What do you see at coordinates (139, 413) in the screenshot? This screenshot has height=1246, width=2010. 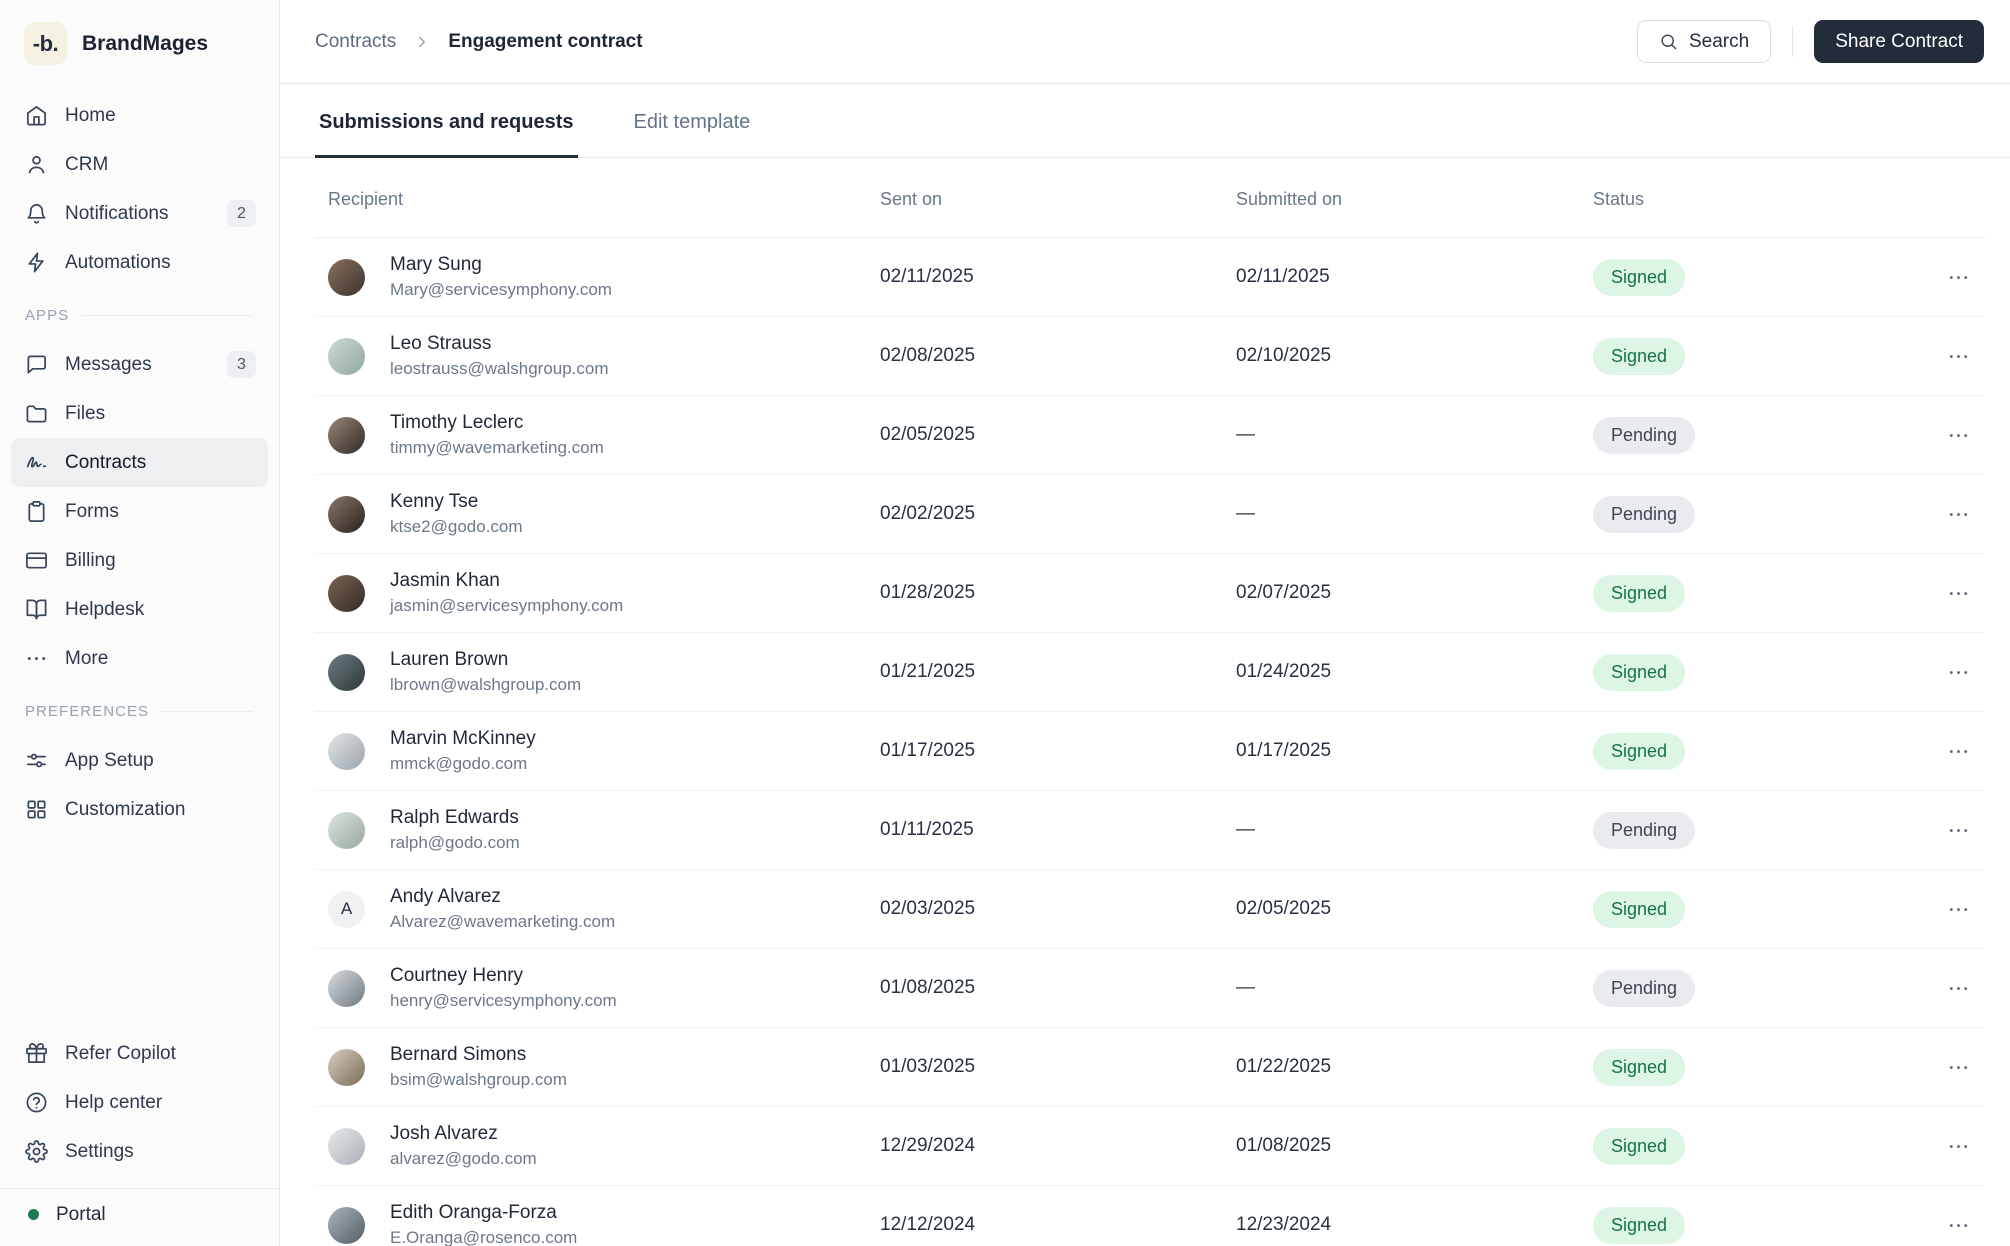 I see `sidebar-item-files: Files` at bounding box center [139, 413].